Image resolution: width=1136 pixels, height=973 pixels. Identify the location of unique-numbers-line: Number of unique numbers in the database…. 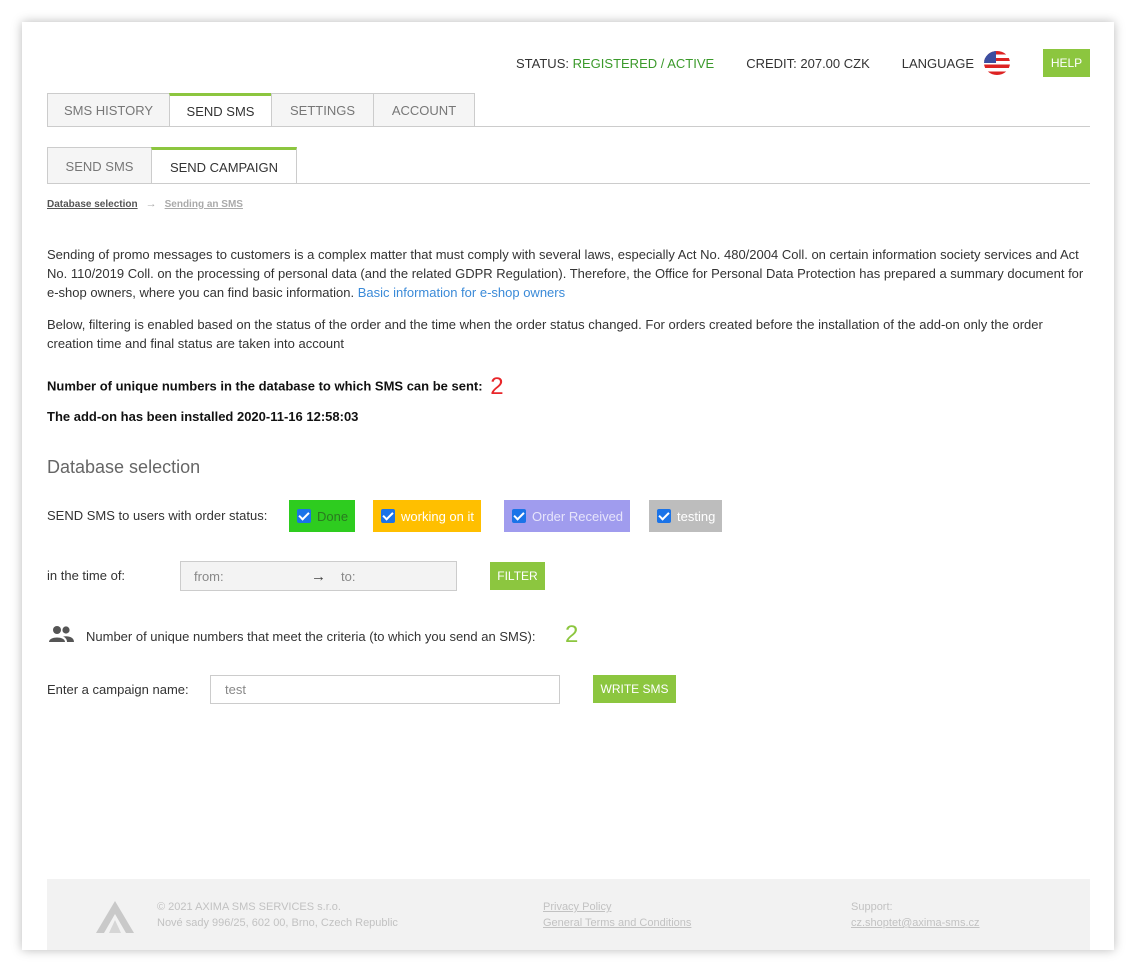
(275, 386).